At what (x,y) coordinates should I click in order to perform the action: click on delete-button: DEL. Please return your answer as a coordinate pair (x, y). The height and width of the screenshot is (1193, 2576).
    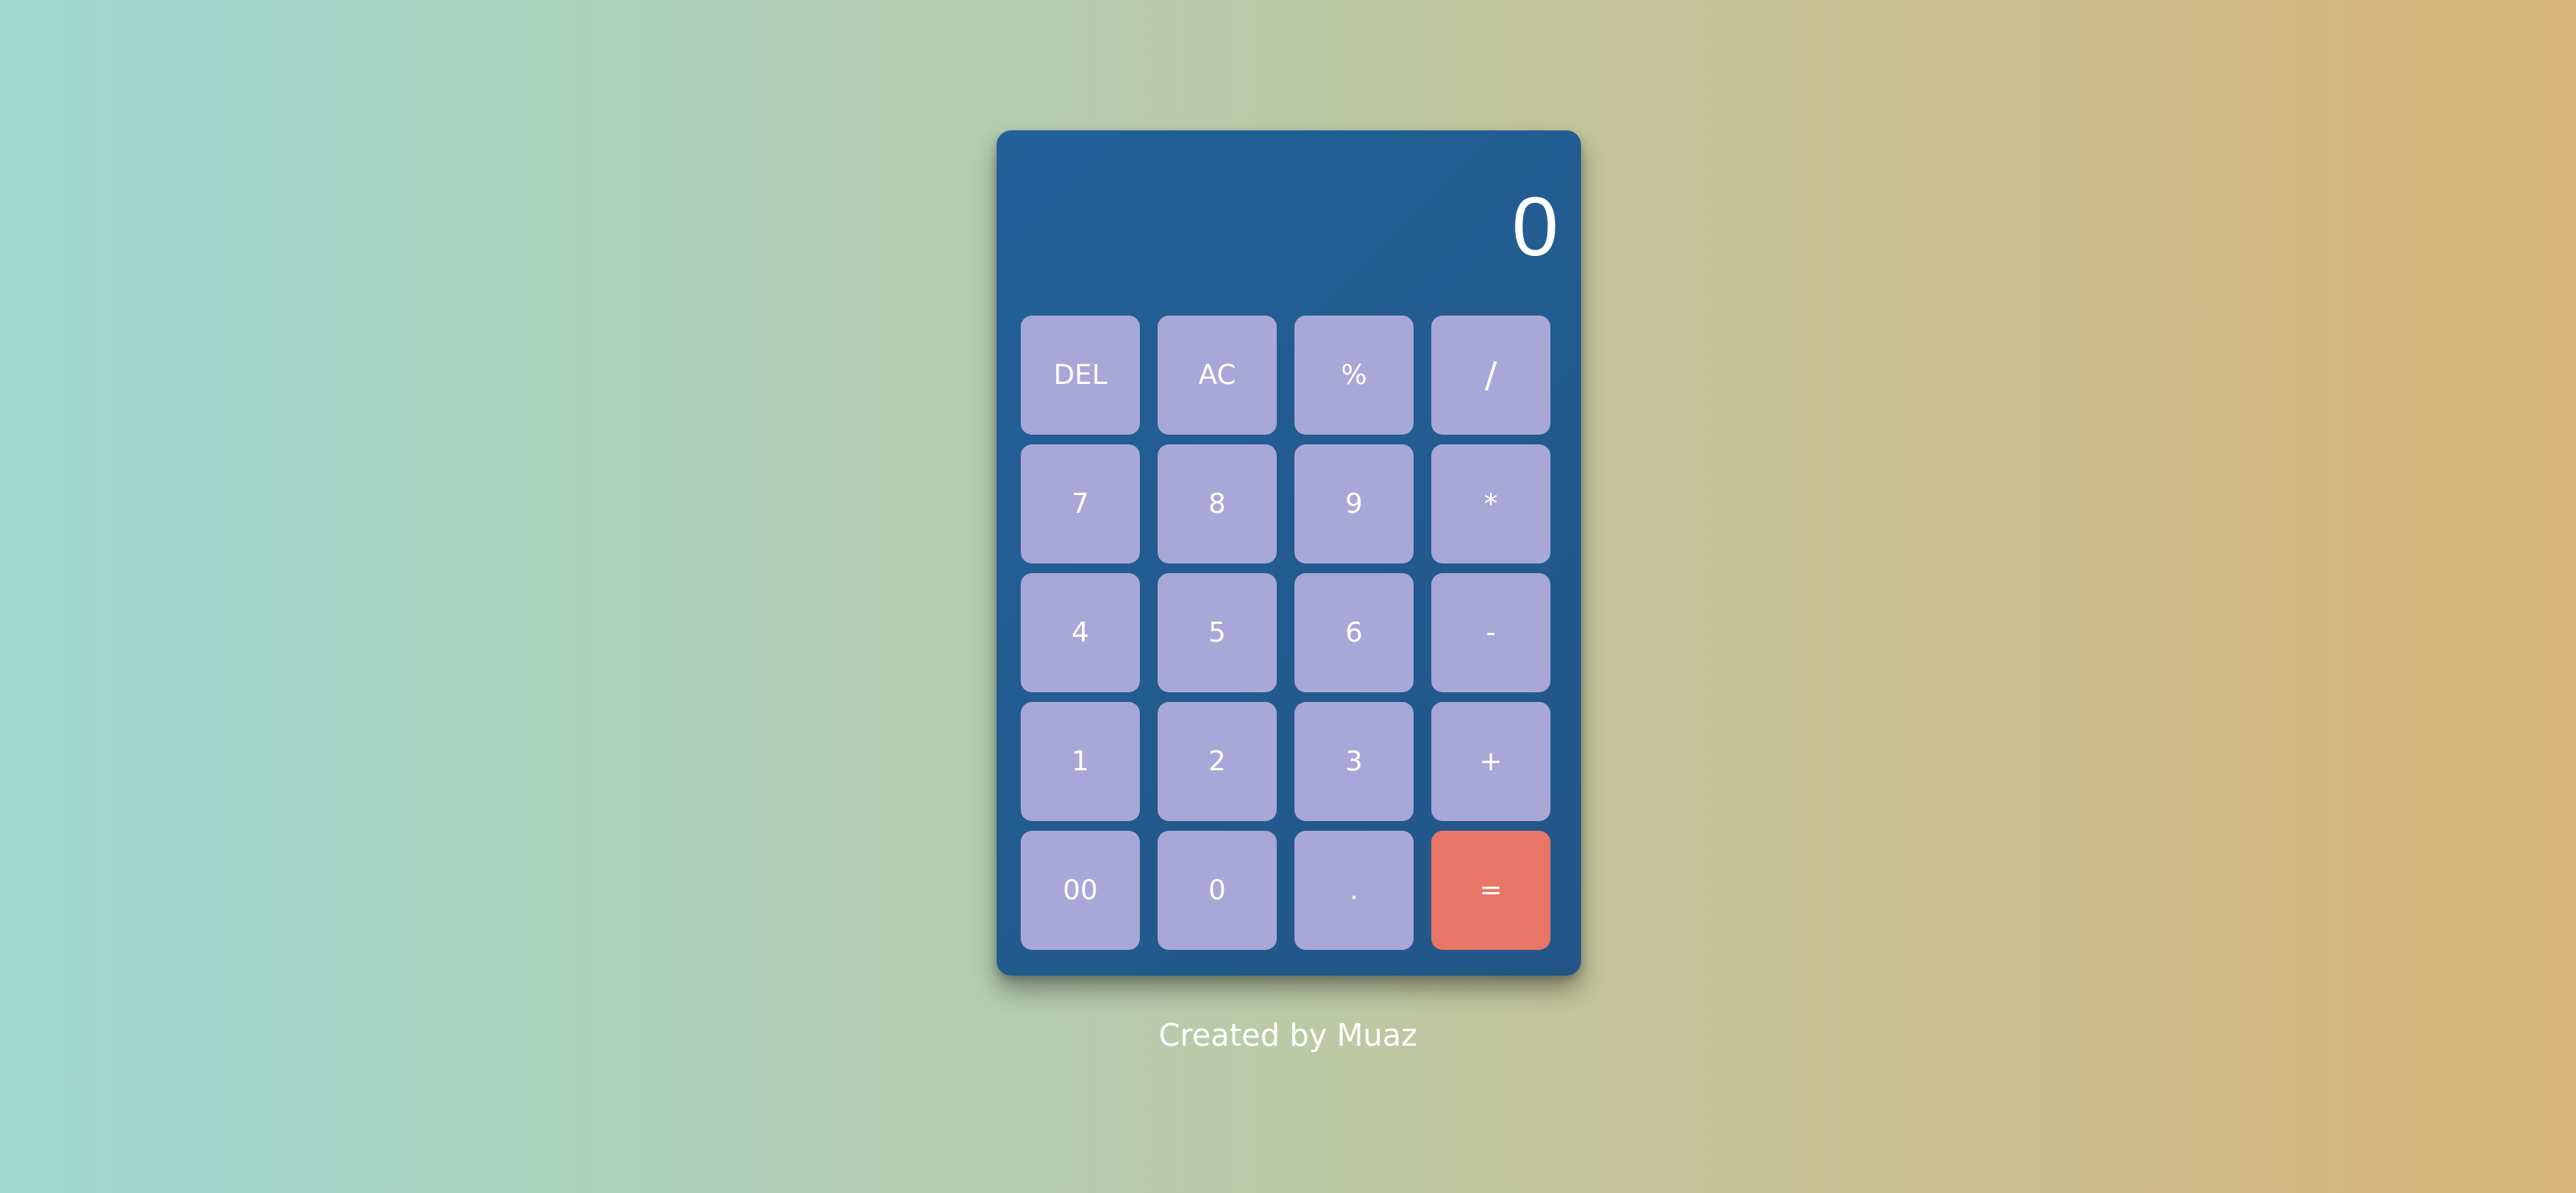
    Looking at the image, I should click on (1080, 375).